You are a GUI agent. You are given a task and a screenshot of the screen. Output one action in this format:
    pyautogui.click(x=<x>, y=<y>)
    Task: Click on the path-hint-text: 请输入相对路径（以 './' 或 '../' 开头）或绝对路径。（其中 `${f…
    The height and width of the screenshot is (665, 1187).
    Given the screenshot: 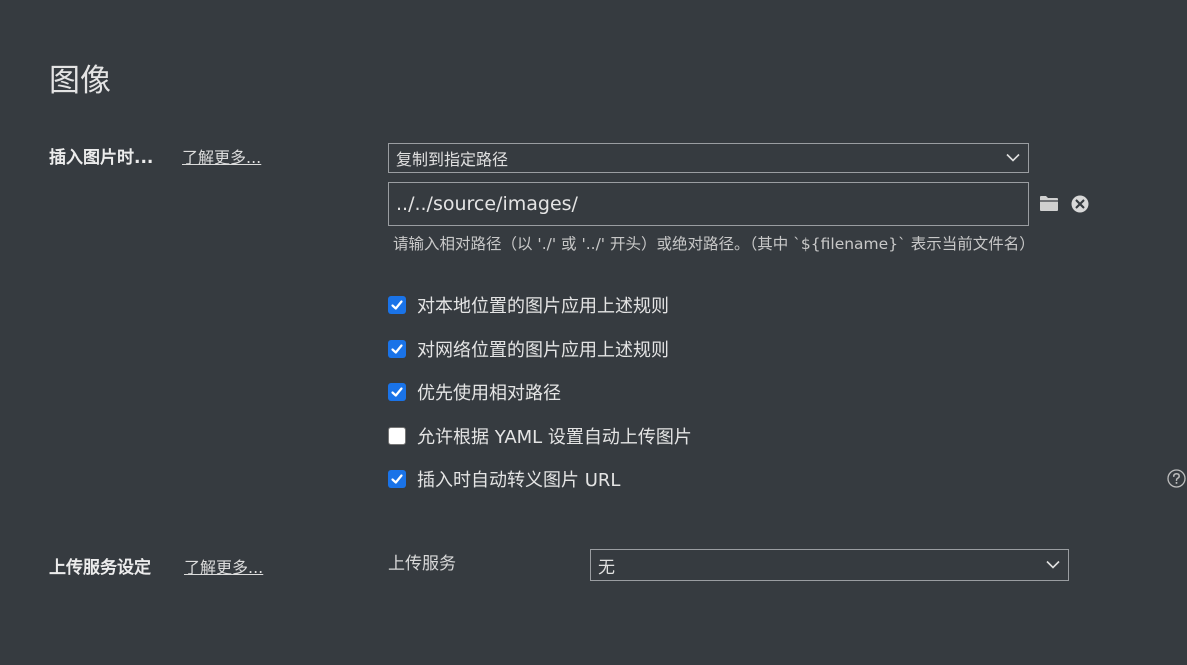 What is the action you would take?
    pyautogui.click(x=714, y=244)
    